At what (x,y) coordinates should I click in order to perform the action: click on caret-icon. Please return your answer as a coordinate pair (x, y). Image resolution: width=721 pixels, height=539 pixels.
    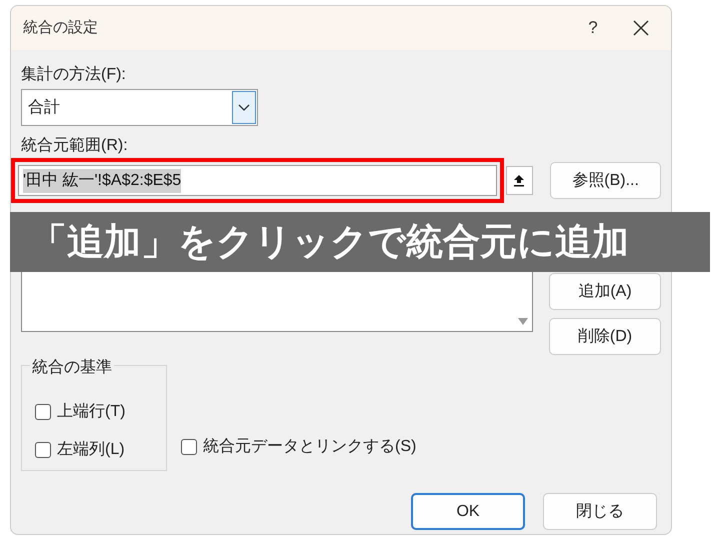
    Looking at the image, I should click on (244, 107).